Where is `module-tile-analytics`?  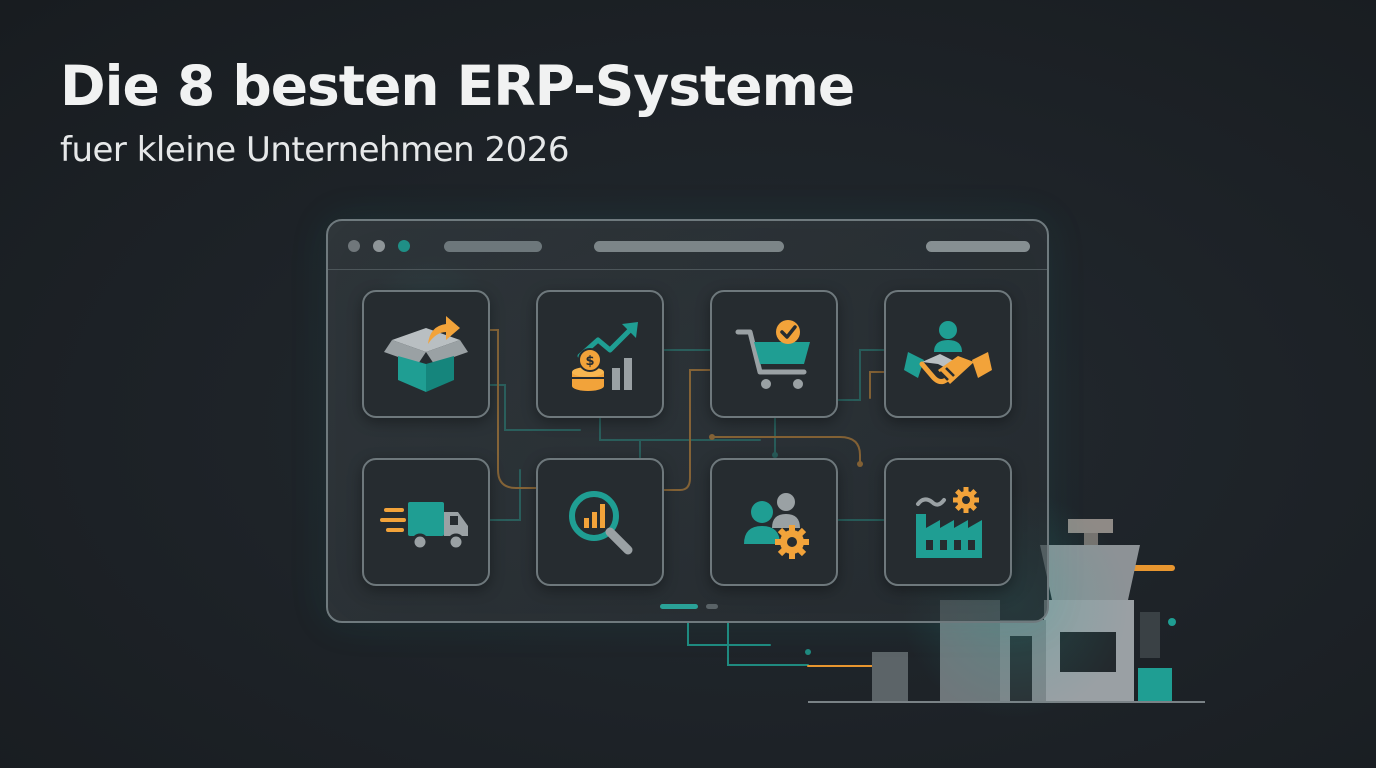 module-tile-analytics is located at coordinates (600, 522).